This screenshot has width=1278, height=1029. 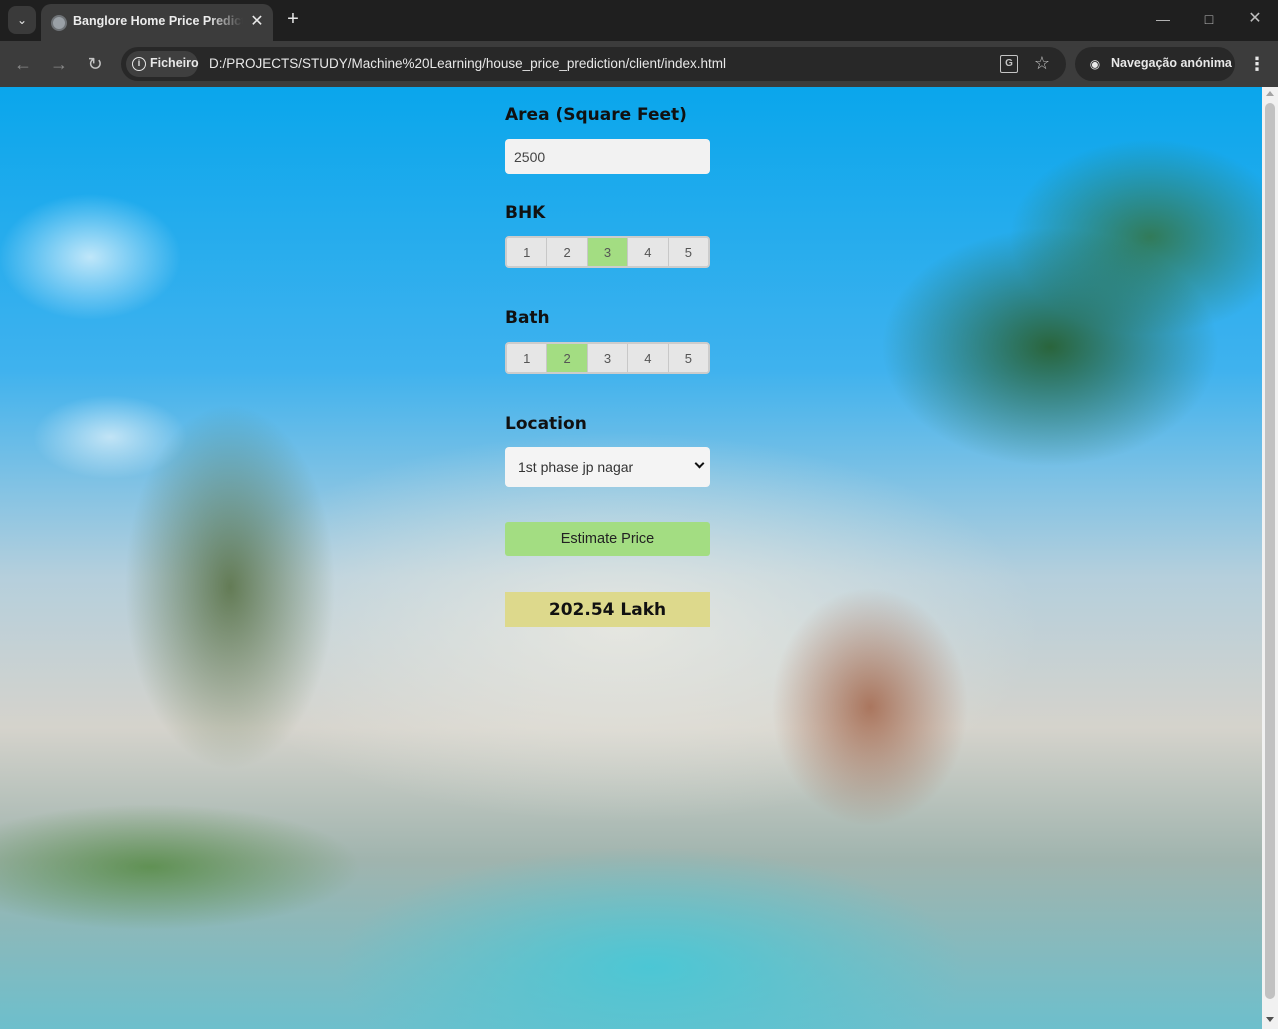 What do you see at coordinates (596, 115) in the screenshot?
I see `area-label: Area (Square Feet)` at bounding box center [596, 115].